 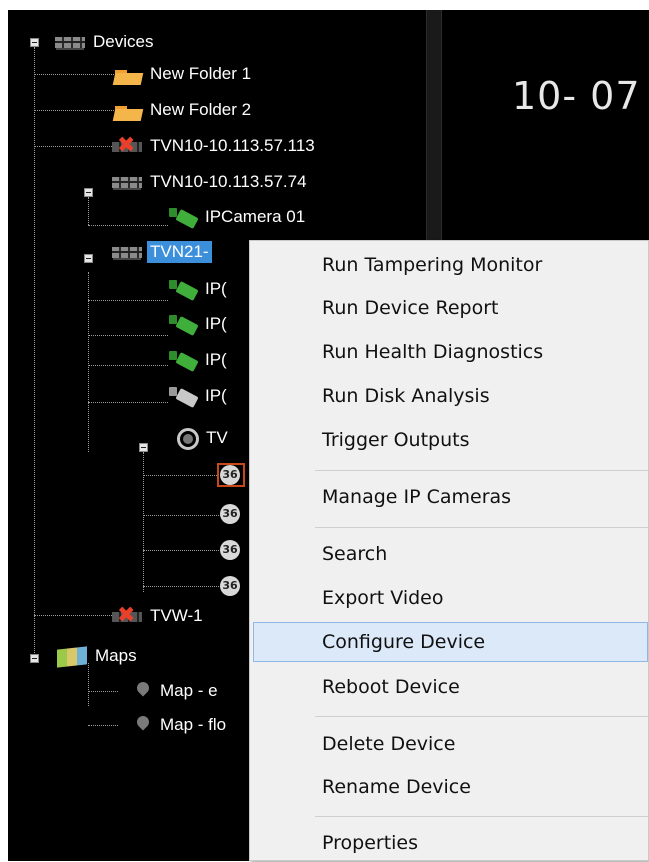 What do you see at coordinates (236, 217) in the screenshot?
I see `tree-node-ipcamera-01: IPCamera 01` at bounding box center [236, 217].